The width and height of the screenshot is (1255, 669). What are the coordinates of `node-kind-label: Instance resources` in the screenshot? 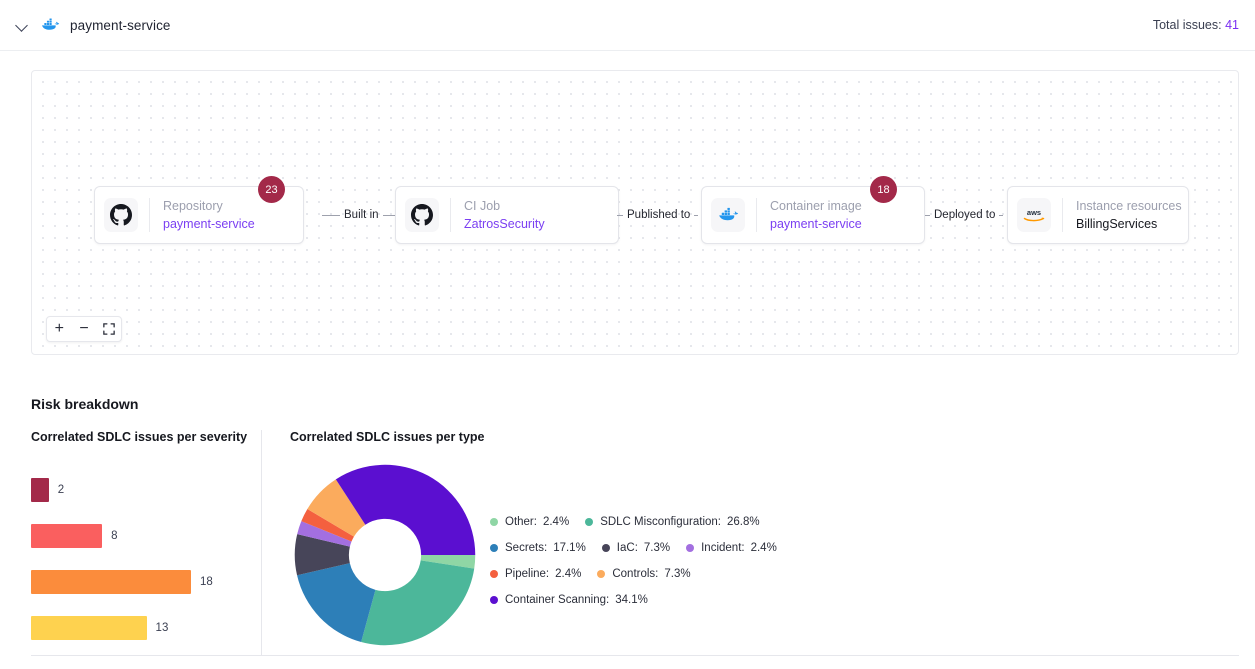 It's located at (1129, 205).